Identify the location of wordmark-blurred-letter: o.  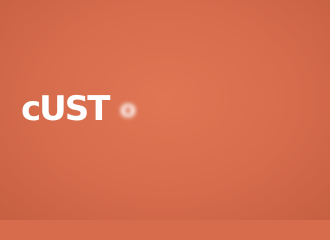
(128, 109).